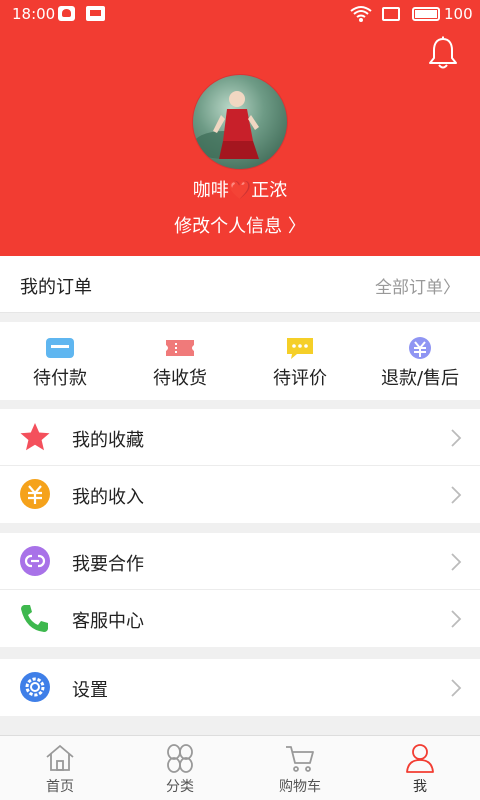 The image size is (480, 800). What do you see at coordinates (108, 564) in the screenshot?
I see `menu-item-label: 我要合作` at bounding box center [108, 564].